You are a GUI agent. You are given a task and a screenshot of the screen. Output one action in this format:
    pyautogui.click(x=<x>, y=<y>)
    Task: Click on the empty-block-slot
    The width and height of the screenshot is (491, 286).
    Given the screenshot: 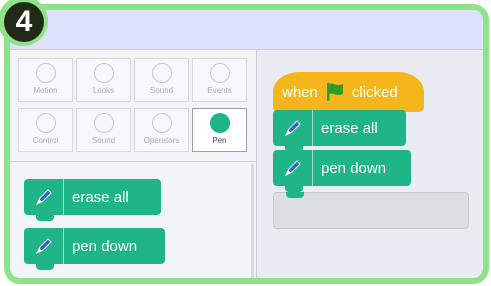 What is the action you would take?
    pyautogui.click(x=371, y=210)
    